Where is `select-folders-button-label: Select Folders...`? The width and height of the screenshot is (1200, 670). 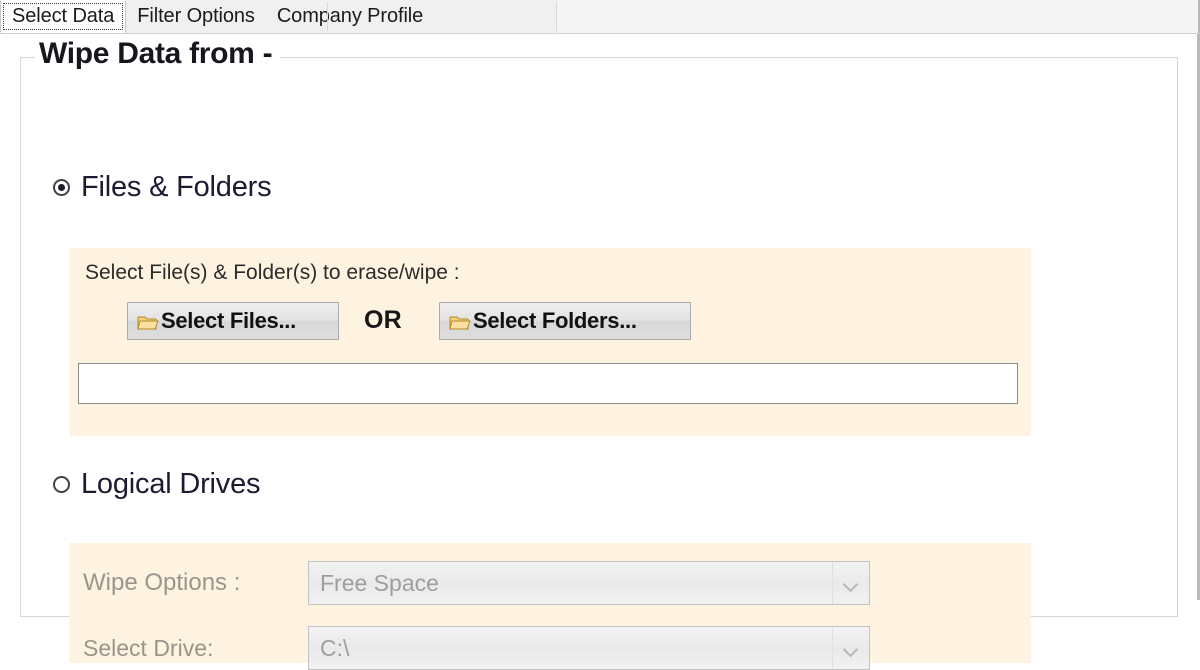 select-folders-button-label: Select Folders... is located at coordinates (555, 320).